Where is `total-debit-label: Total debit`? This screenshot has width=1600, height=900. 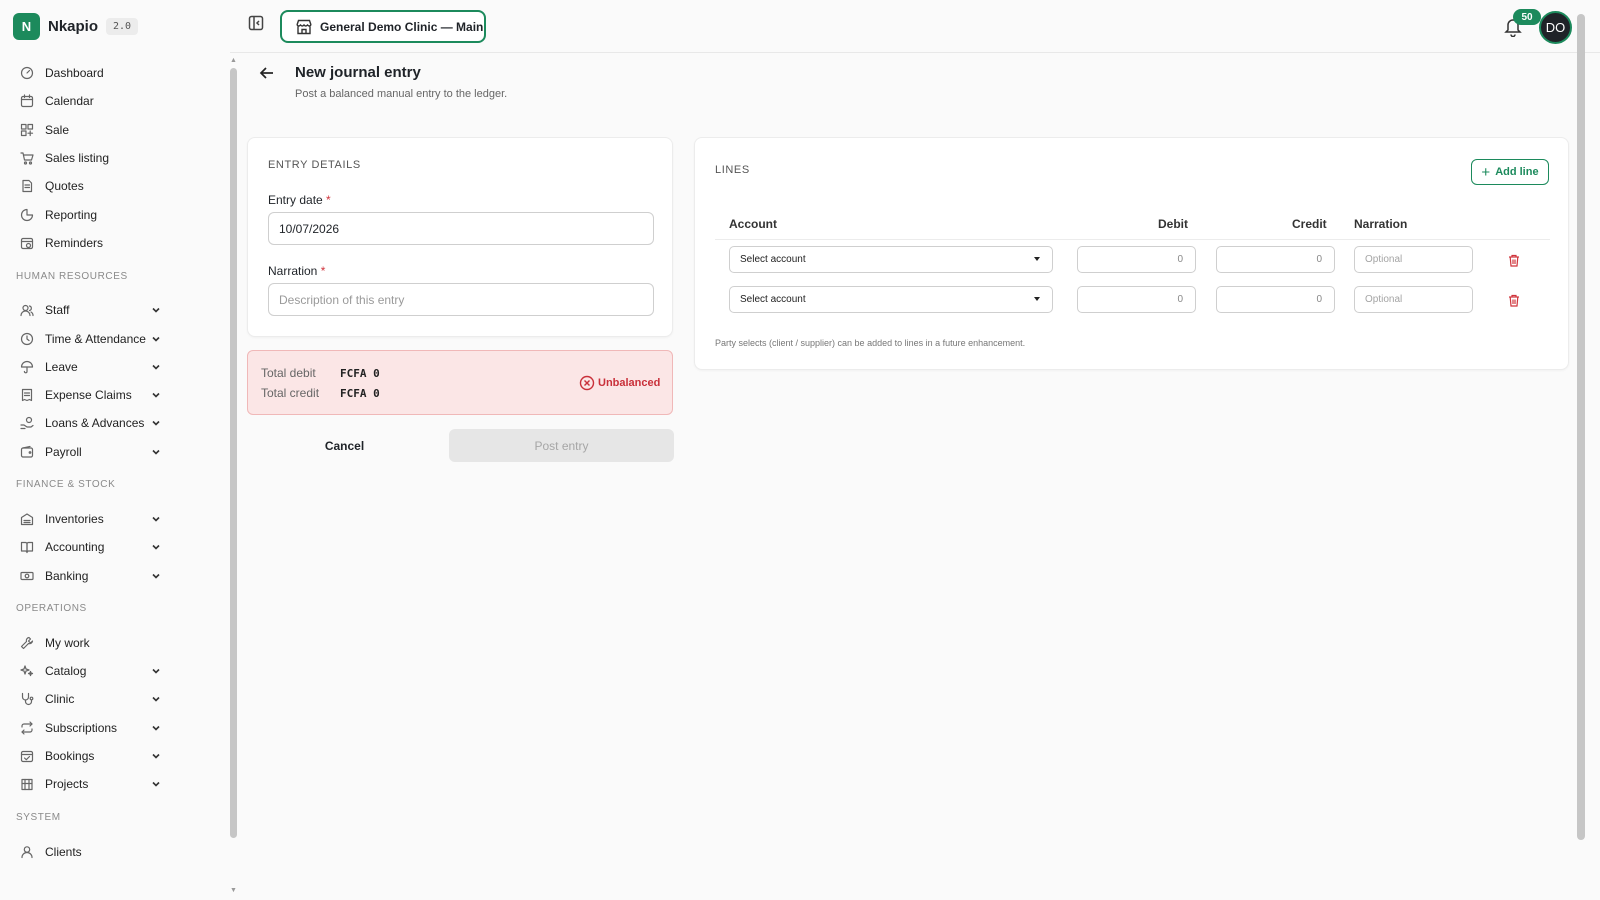 total-debit-label: Total debit is located at coordinates (288, 373).